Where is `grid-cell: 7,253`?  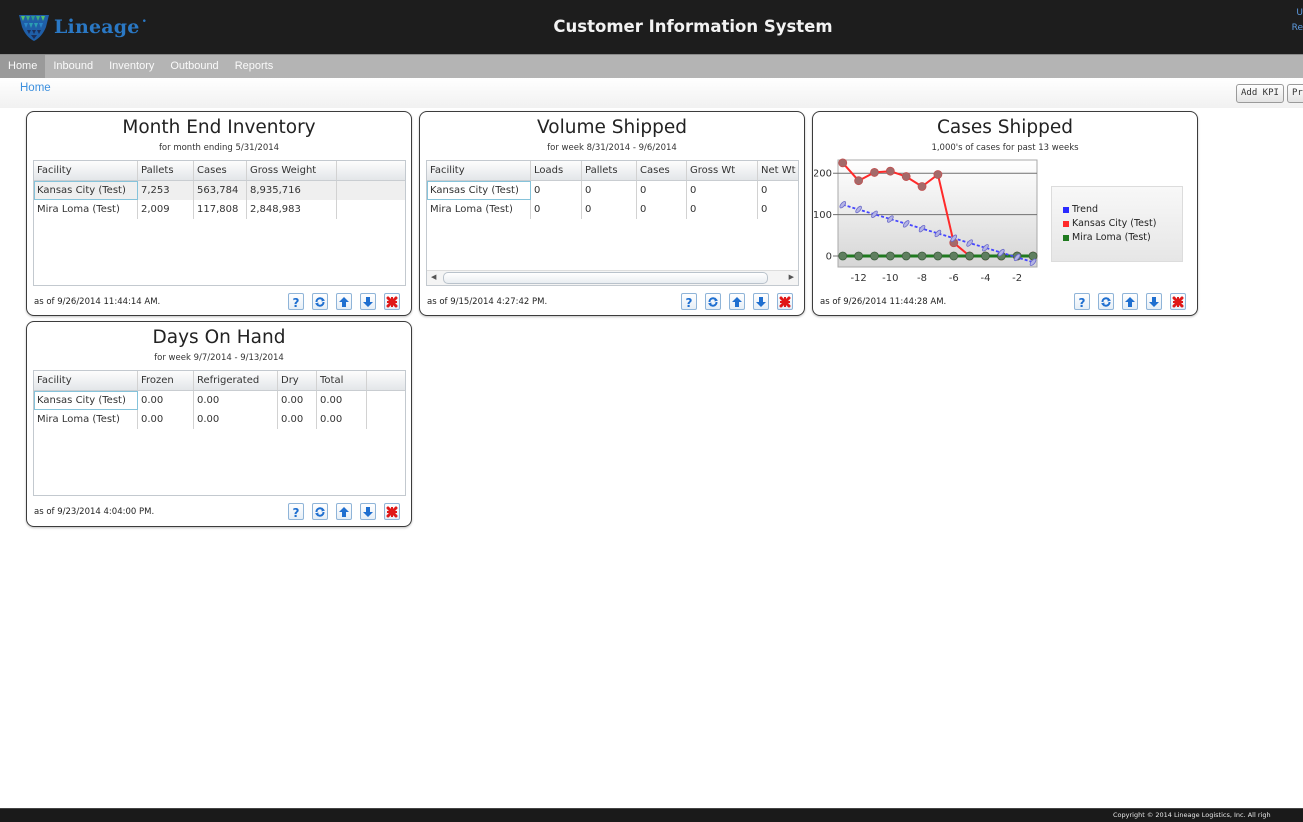 grid-cell: 7,253 is located at coordinates (166, 190).